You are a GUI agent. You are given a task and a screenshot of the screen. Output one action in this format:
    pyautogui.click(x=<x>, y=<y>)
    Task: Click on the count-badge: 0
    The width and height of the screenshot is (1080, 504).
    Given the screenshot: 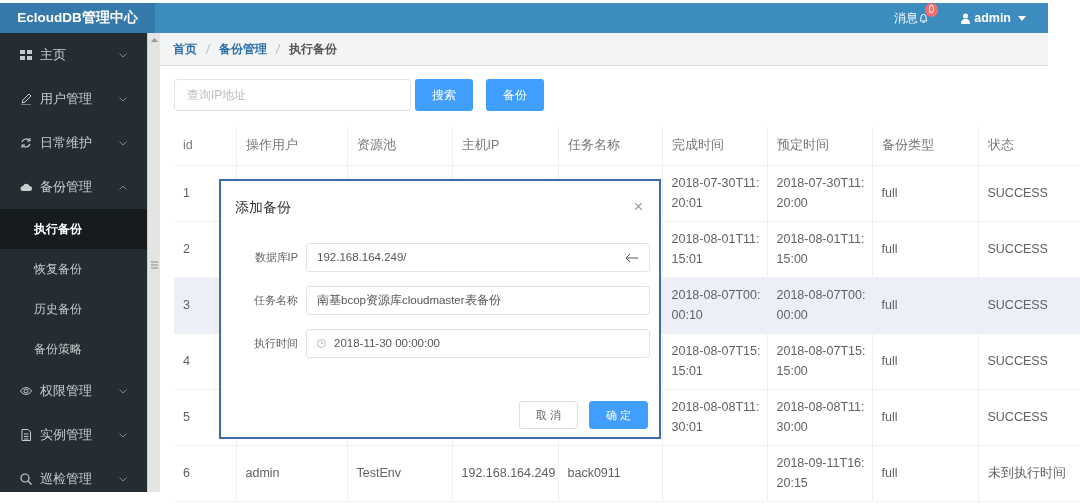 What is the action you would take?
    pyautogui.click(x=931, y=10)
    